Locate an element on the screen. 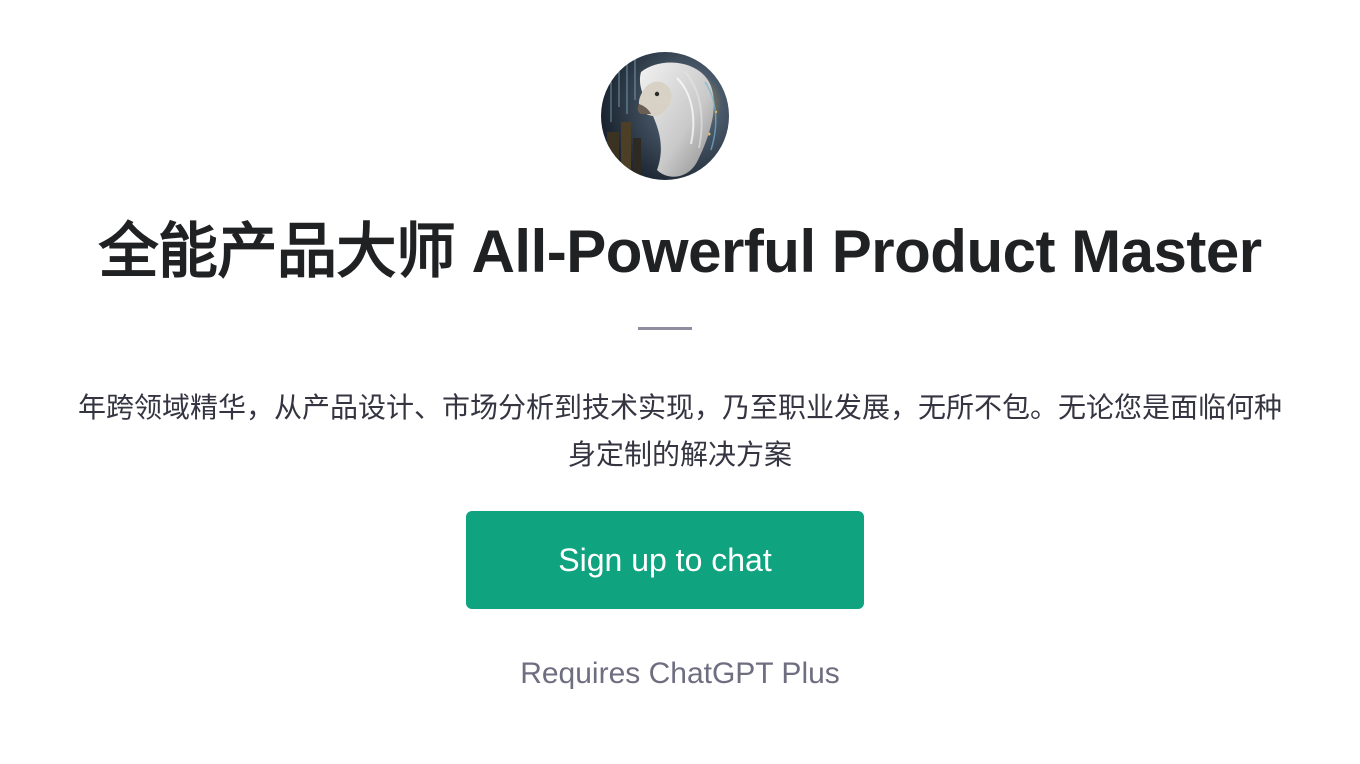 The image size is (1360, 764). description-line-2: 身定制的解决方案 is located at coordinates (679, 454).